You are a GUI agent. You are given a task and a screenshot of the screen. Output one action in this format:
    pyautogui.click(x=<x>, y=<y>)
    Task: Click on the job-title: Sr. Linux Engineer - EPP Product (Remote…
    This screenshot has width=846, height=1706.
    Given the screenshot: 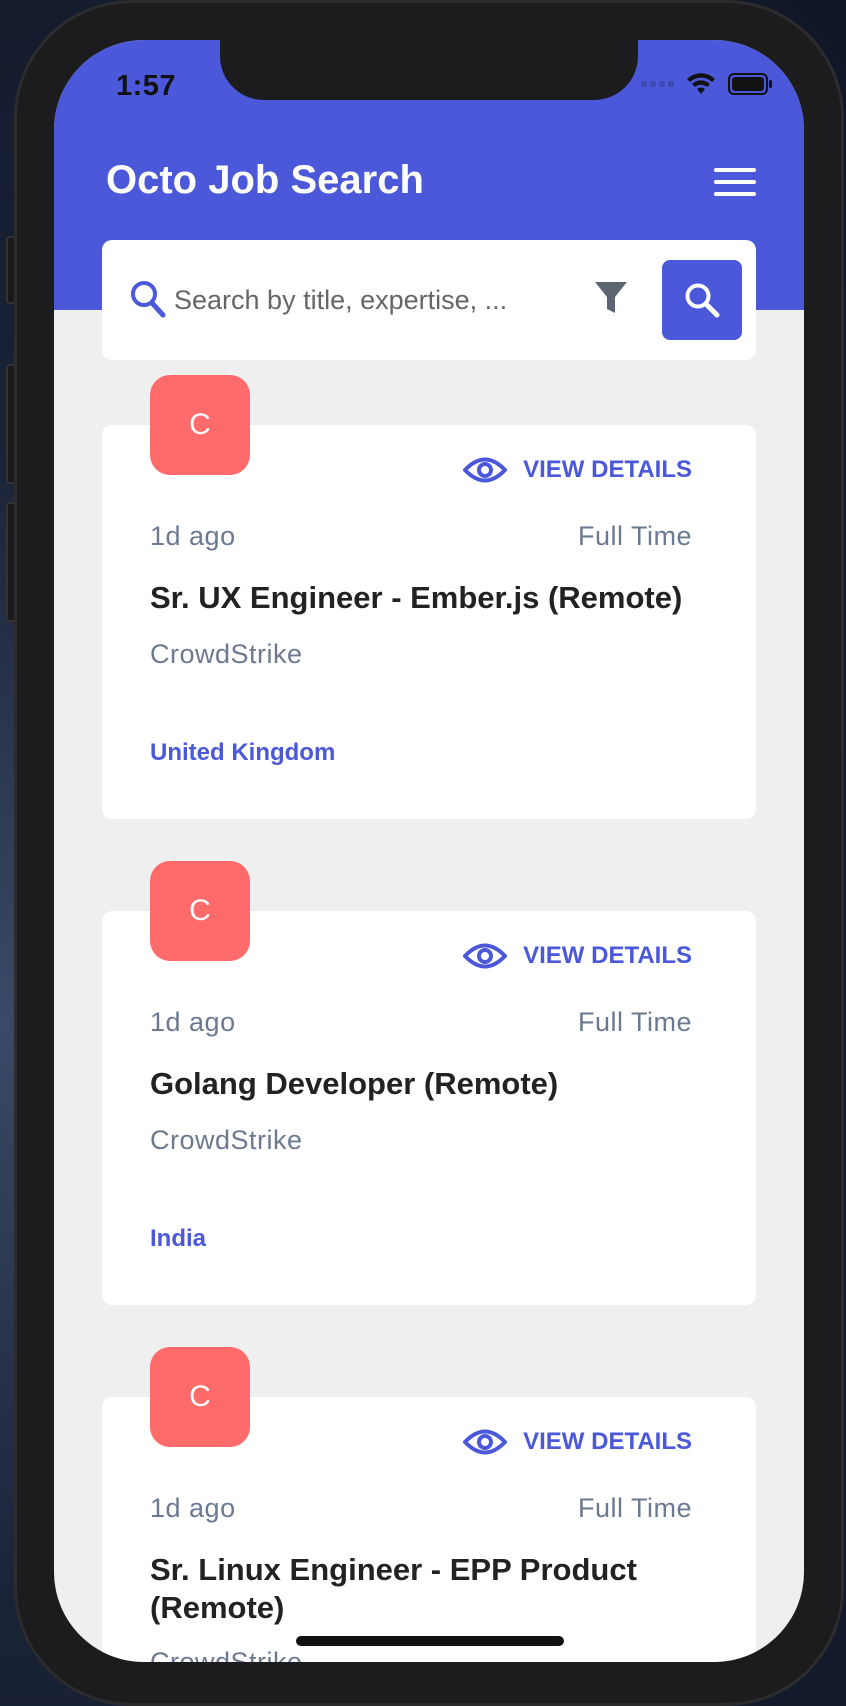 What is the action you would take?
    pyautogui.click(x=393, y=1588)
    